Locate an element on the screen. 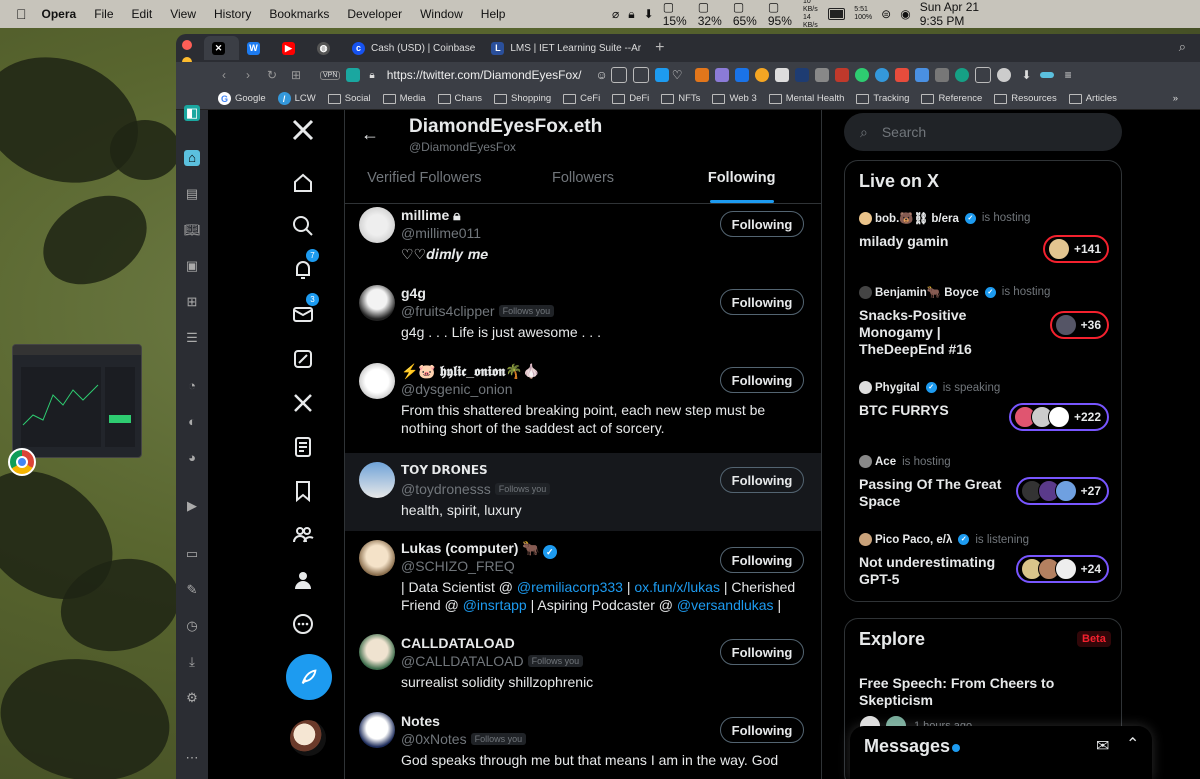 This screenshot has width=1200, height=779. briefcase-icon: ▣ is located at coordinates (192, 266).